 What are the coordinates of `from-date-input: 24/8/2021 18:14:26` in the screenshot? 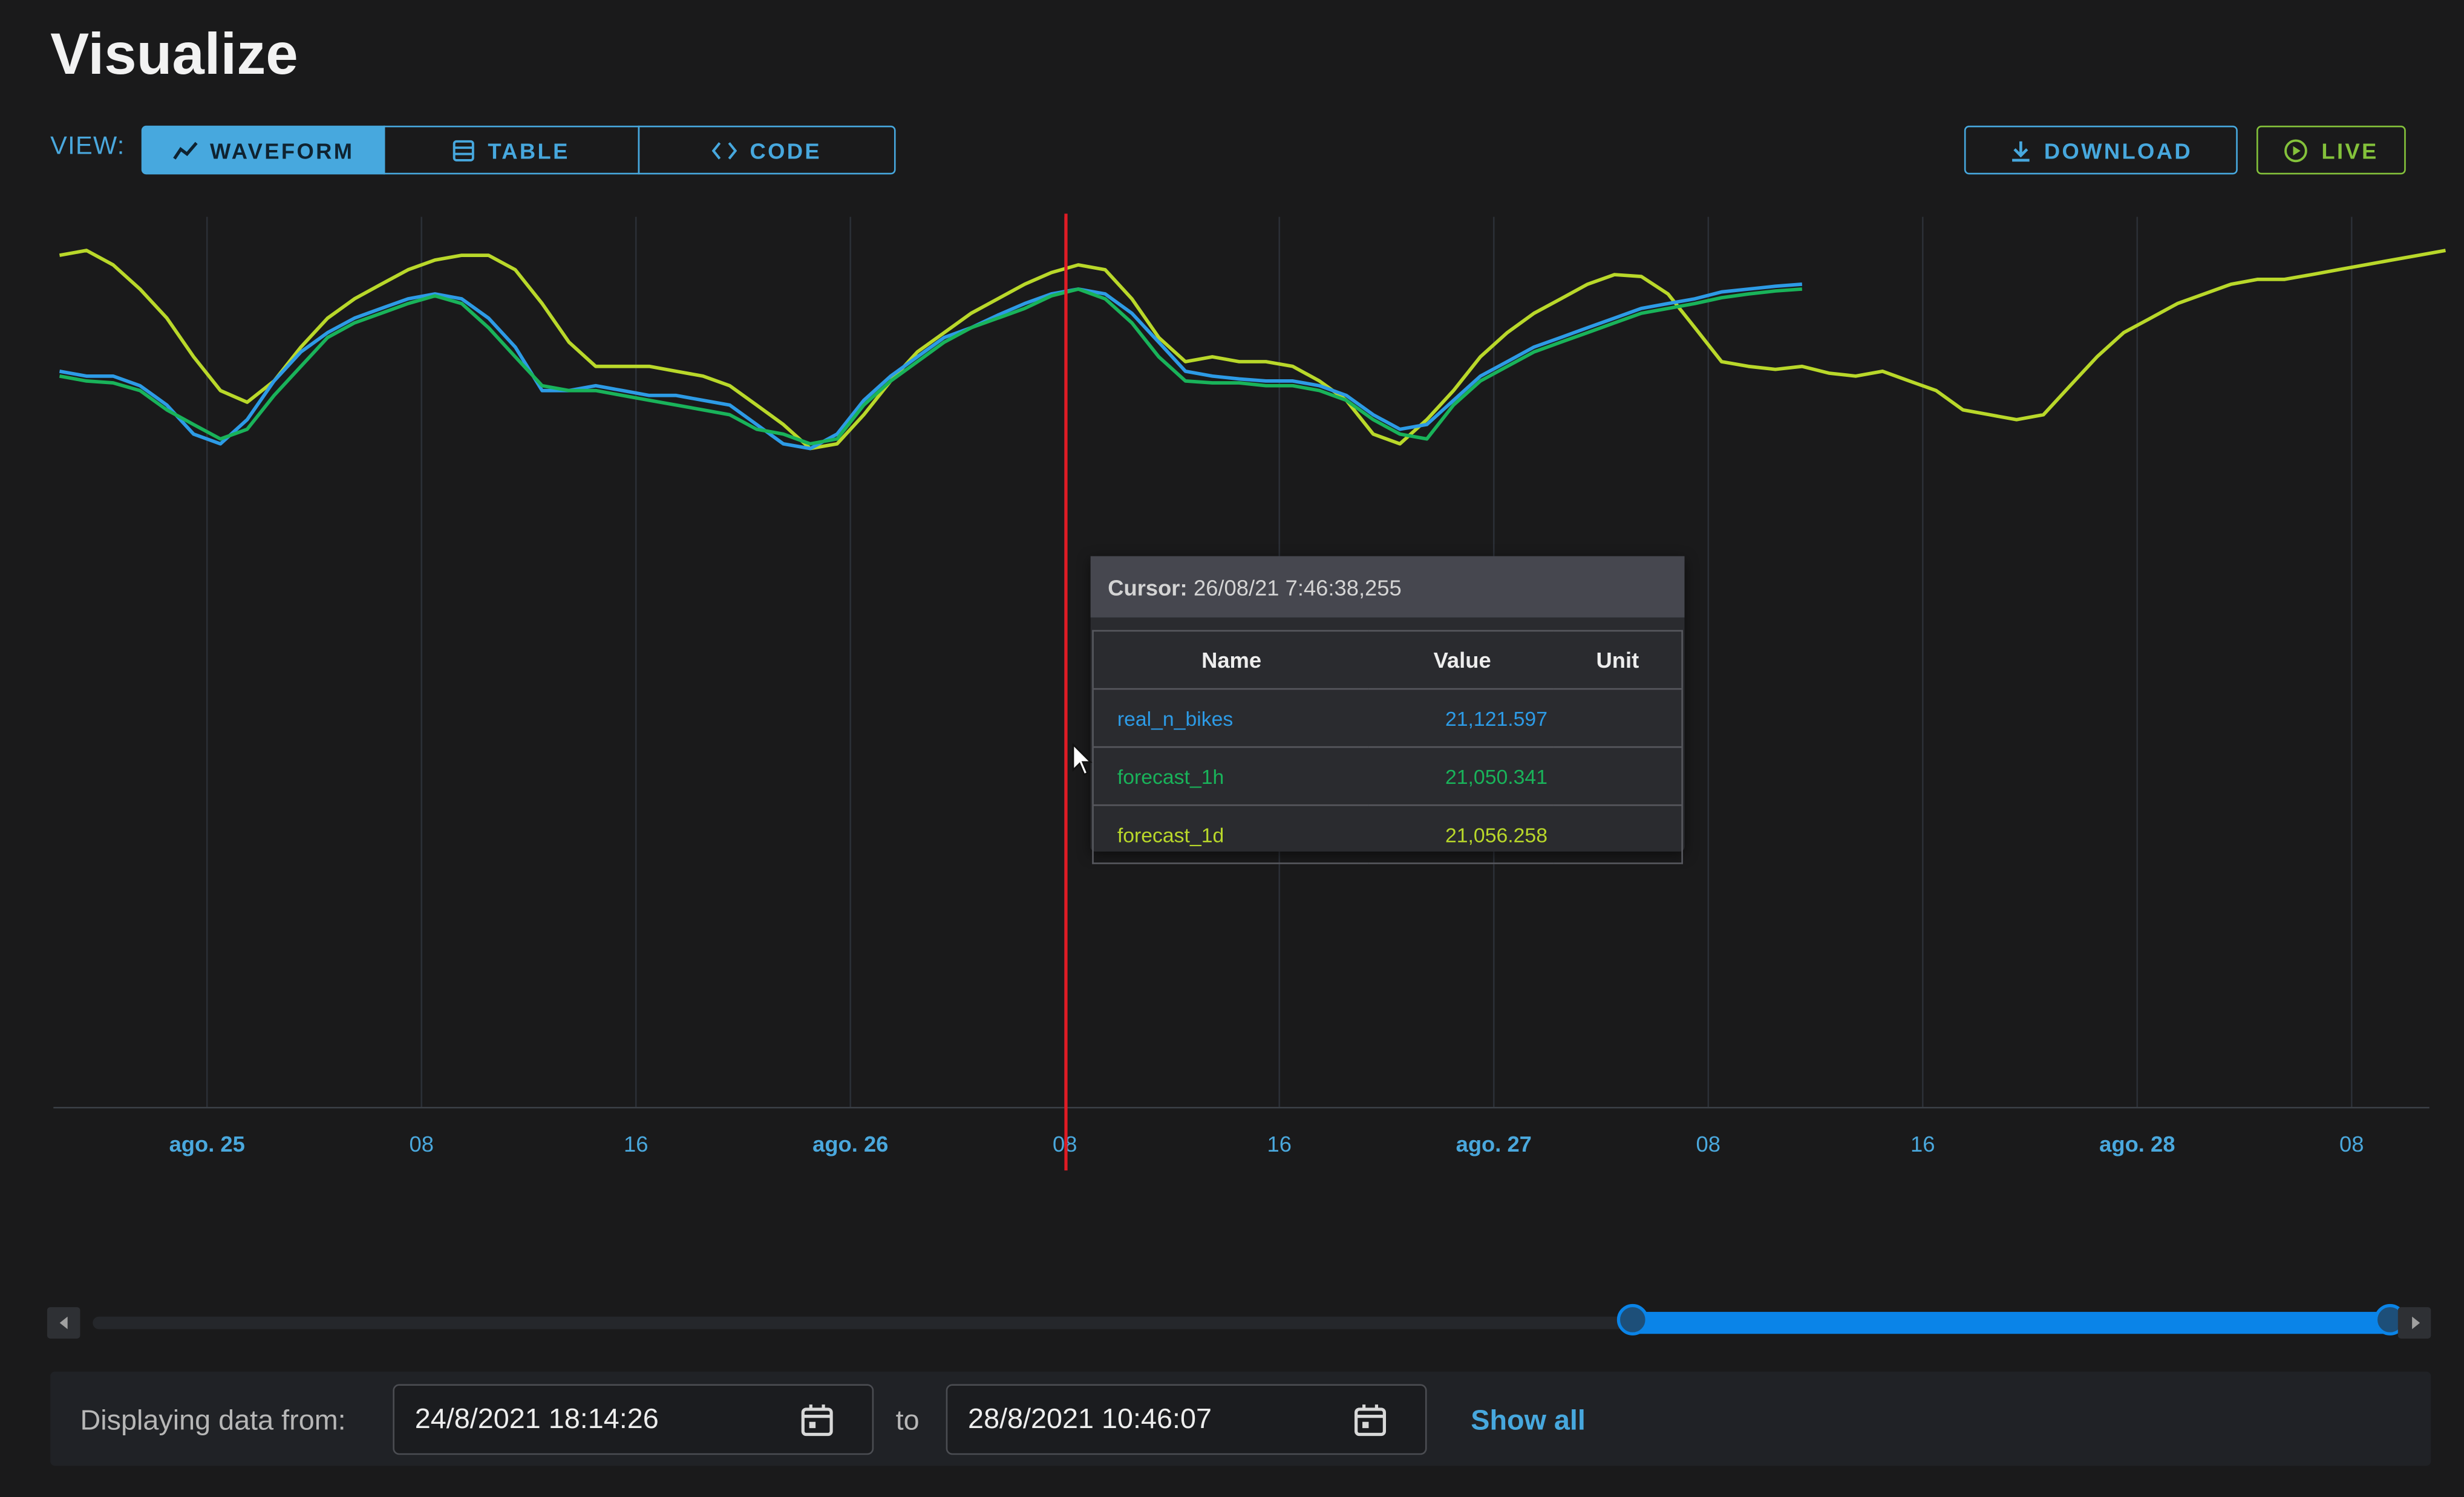 It's located at (633, 1419).